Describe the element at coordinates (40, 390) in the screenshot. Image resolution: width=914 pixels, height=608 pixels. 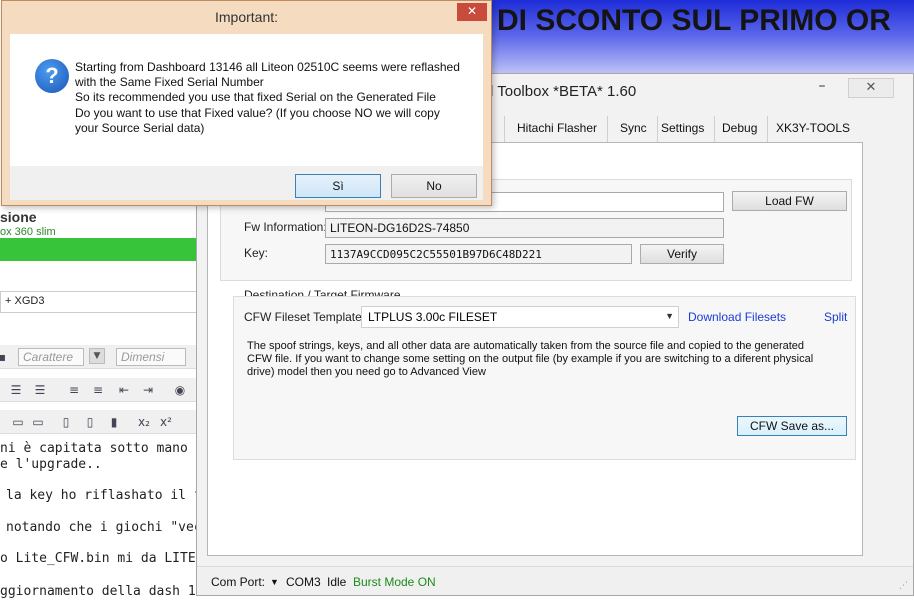
I see `align-right-icon: ☰` at that location.